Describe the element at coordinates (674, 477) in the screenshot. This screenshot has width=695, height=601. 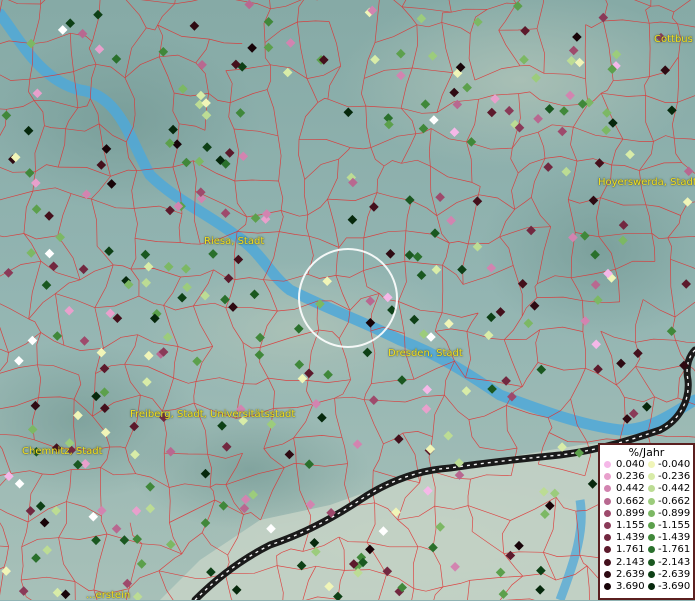
I see `legend-value-negative: -0.236` at that location.